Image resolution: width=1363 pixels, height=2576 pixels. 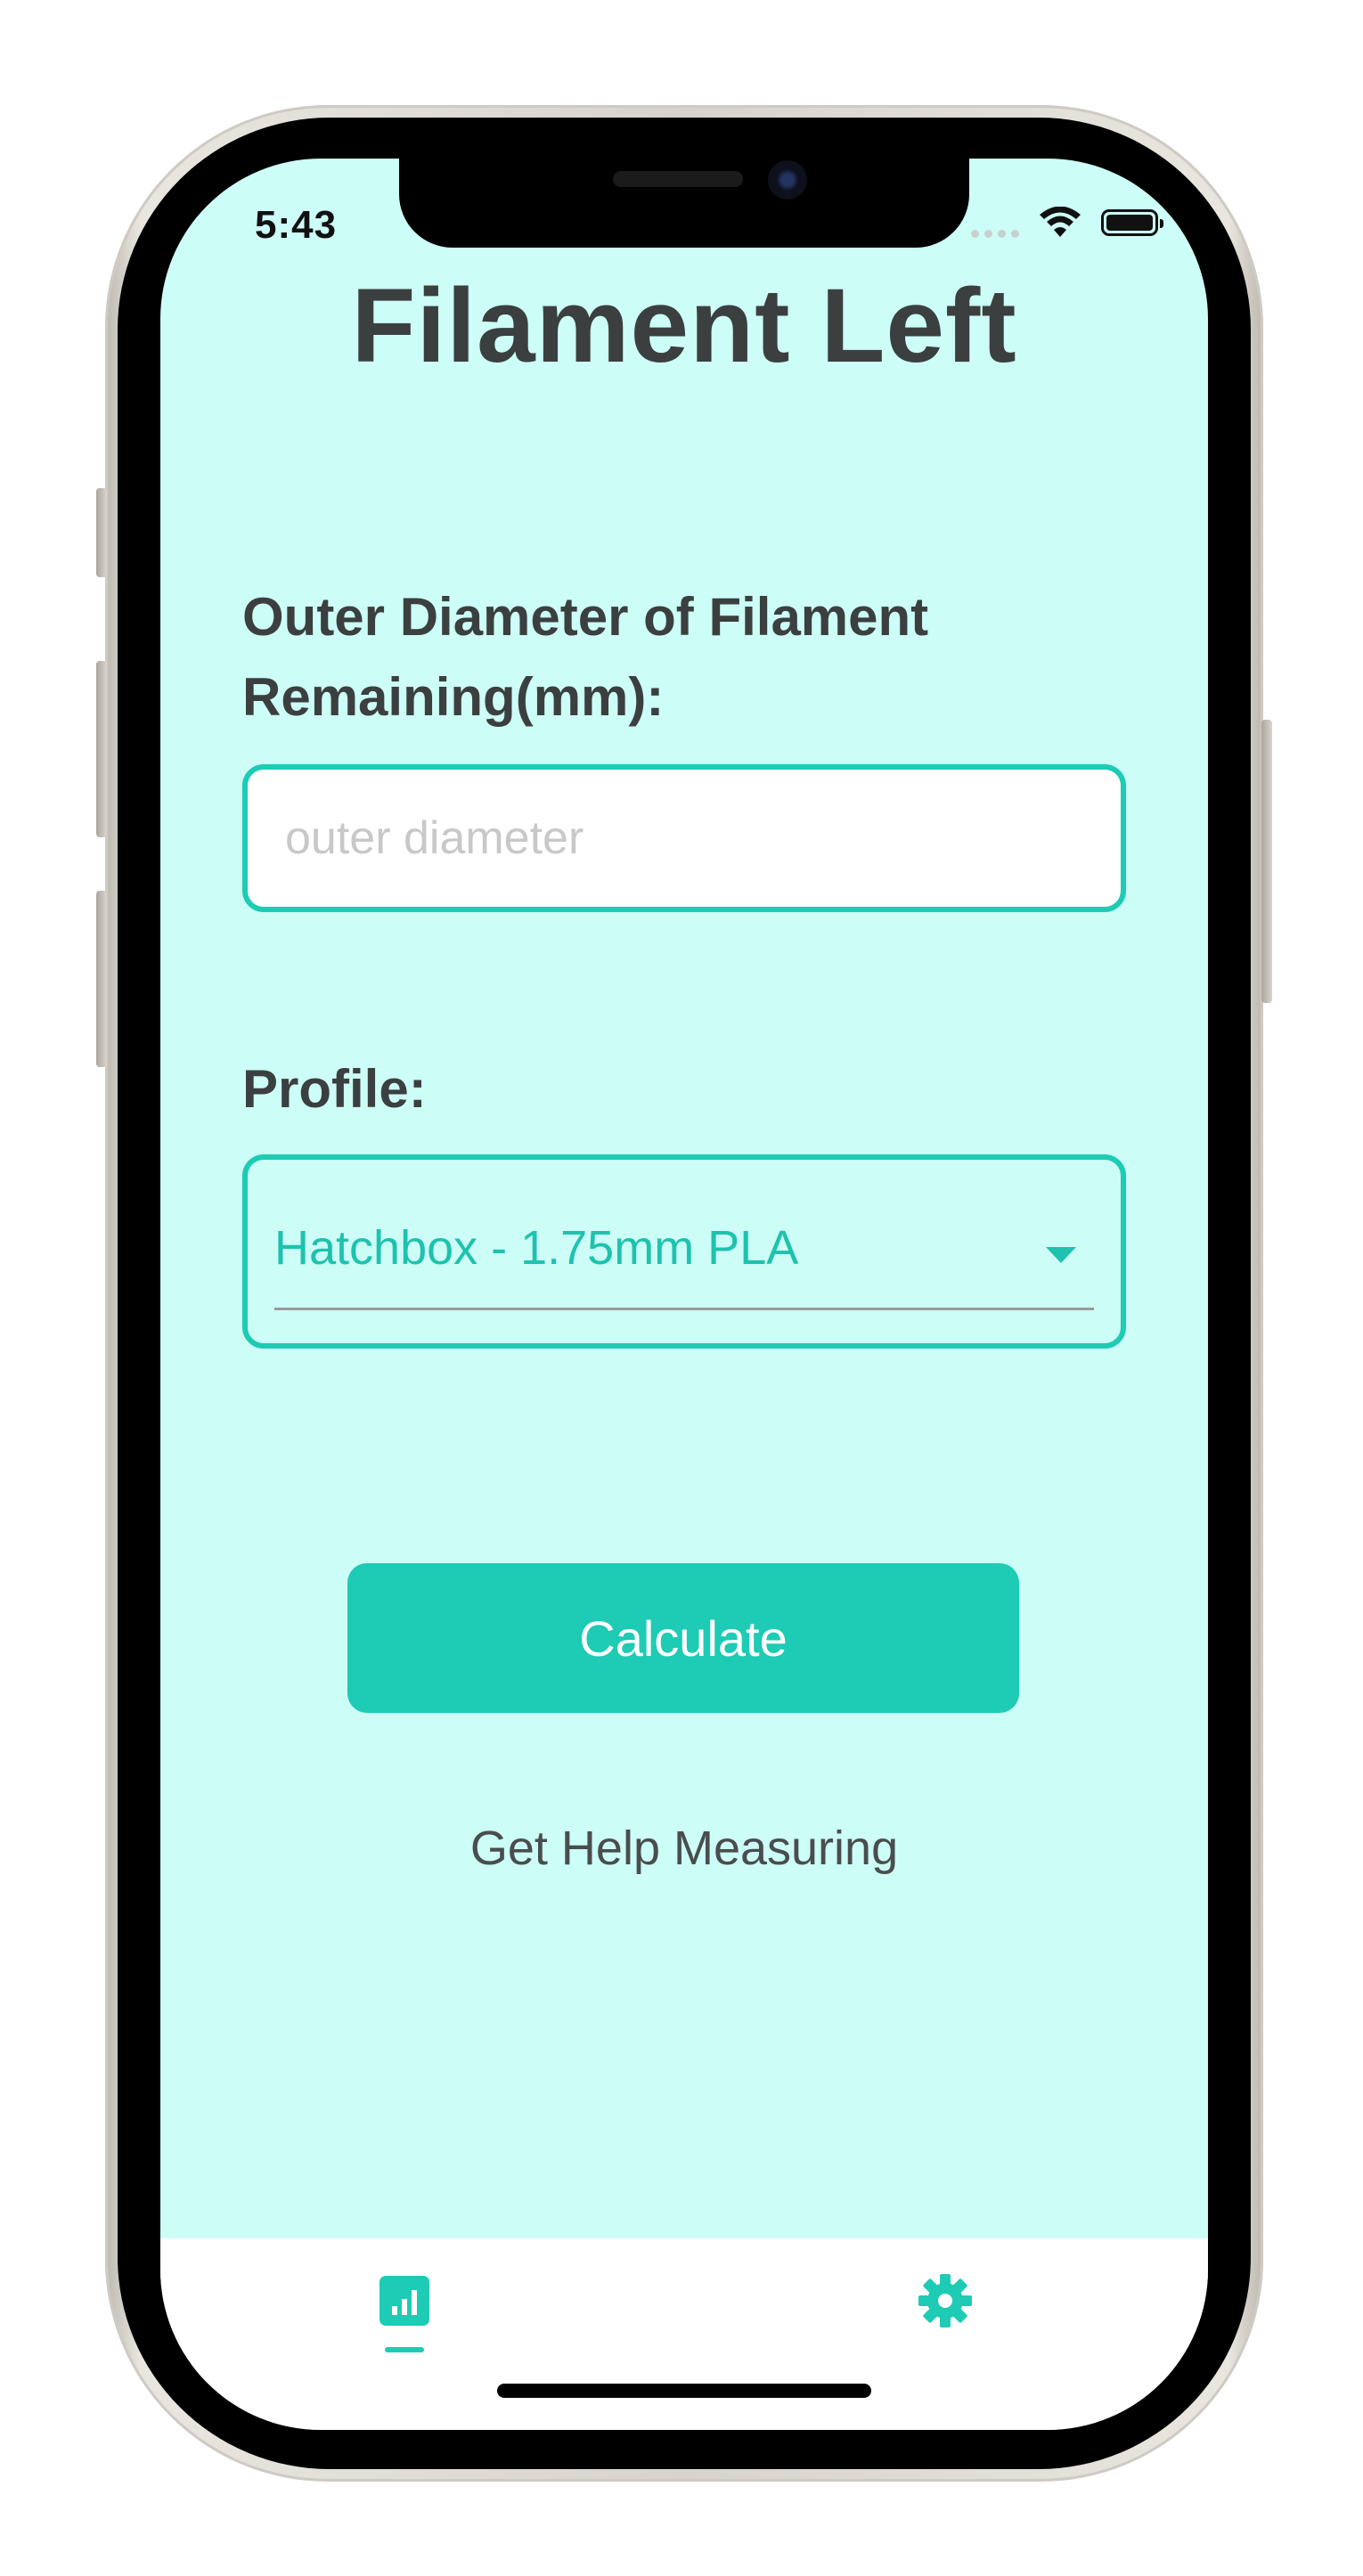 I want to click on calculate-button: Calculate, so click(x=683, y=1638).